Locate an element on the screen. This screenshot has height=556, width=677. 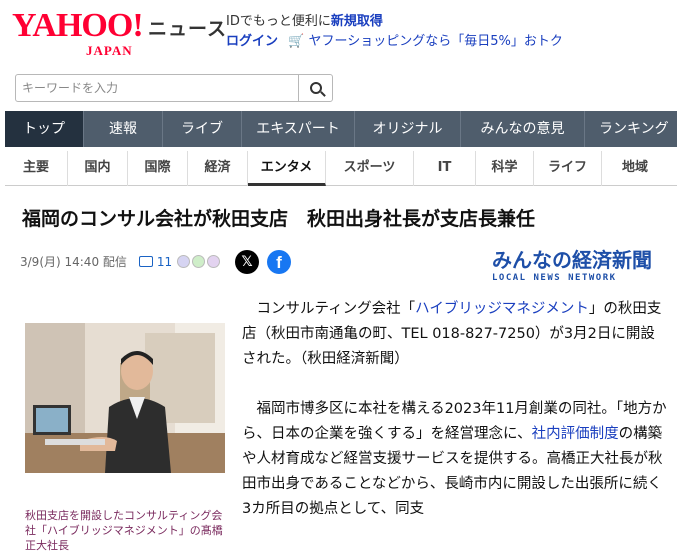
search-button is located at coordinates (315, 88).